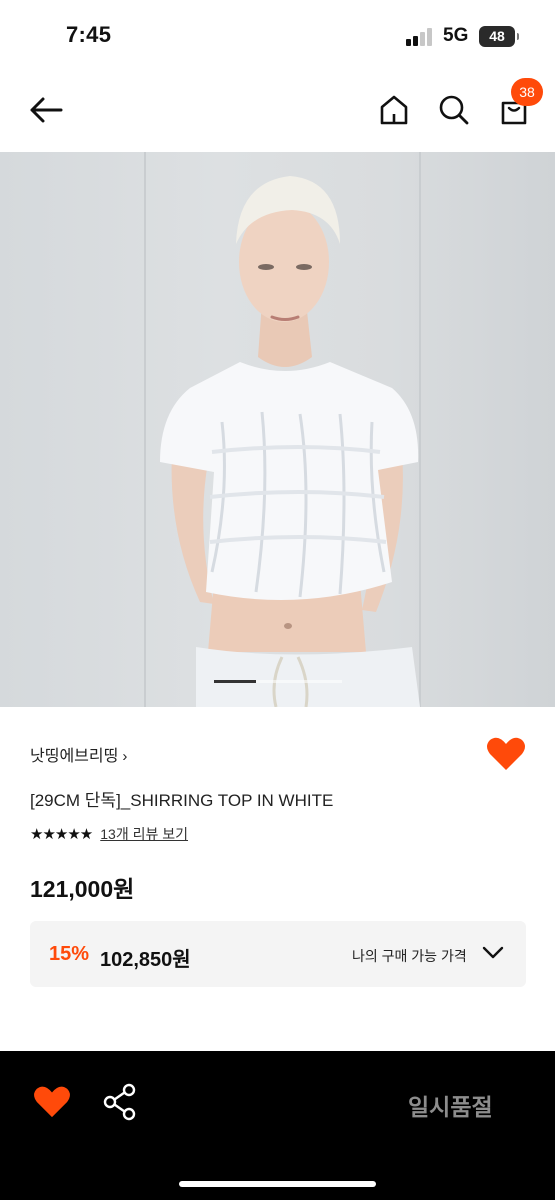 The height and width of the screenshot is (1200, 555). I want to click on network-label: 5G, so click(456, 35).